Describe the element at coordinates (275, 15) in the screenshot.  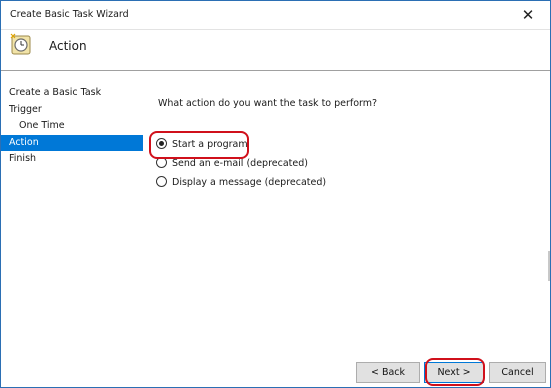
I see `title-bar: Create Basic Task Wizard ✕` at that location.